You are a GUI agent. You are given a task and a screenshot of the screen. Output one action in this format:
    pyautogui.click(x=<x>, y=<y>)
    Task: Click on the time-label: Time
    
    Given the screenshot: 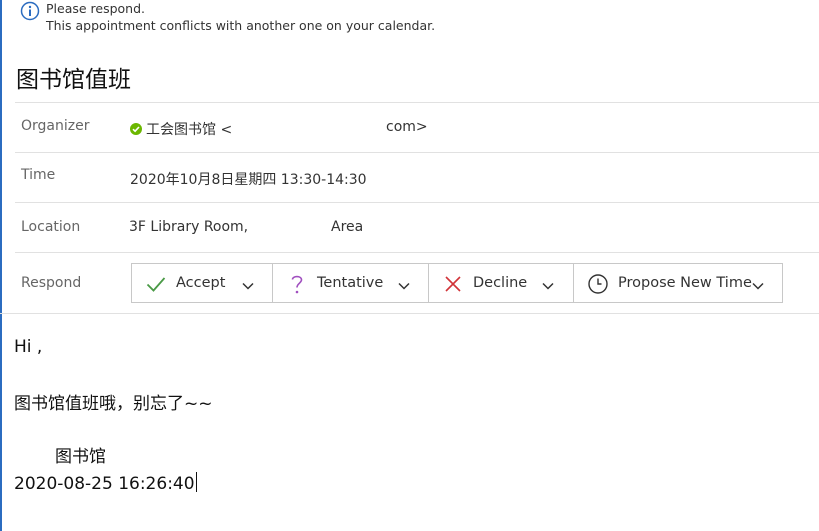 What is the action you would take?
    pyautogui.click(x=38, y=175)
    